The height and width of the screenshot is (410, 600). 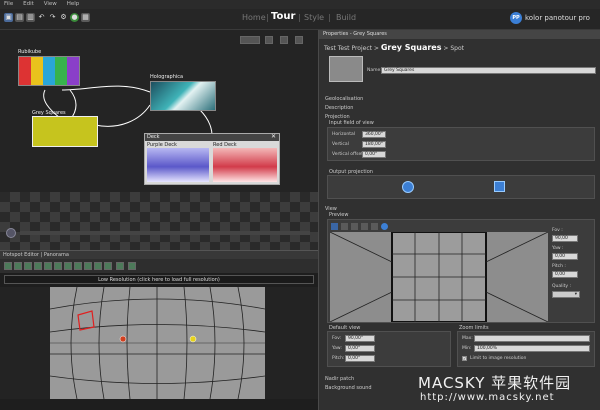 I want to click on quality-select: ▾, so click(x=566, y=294).